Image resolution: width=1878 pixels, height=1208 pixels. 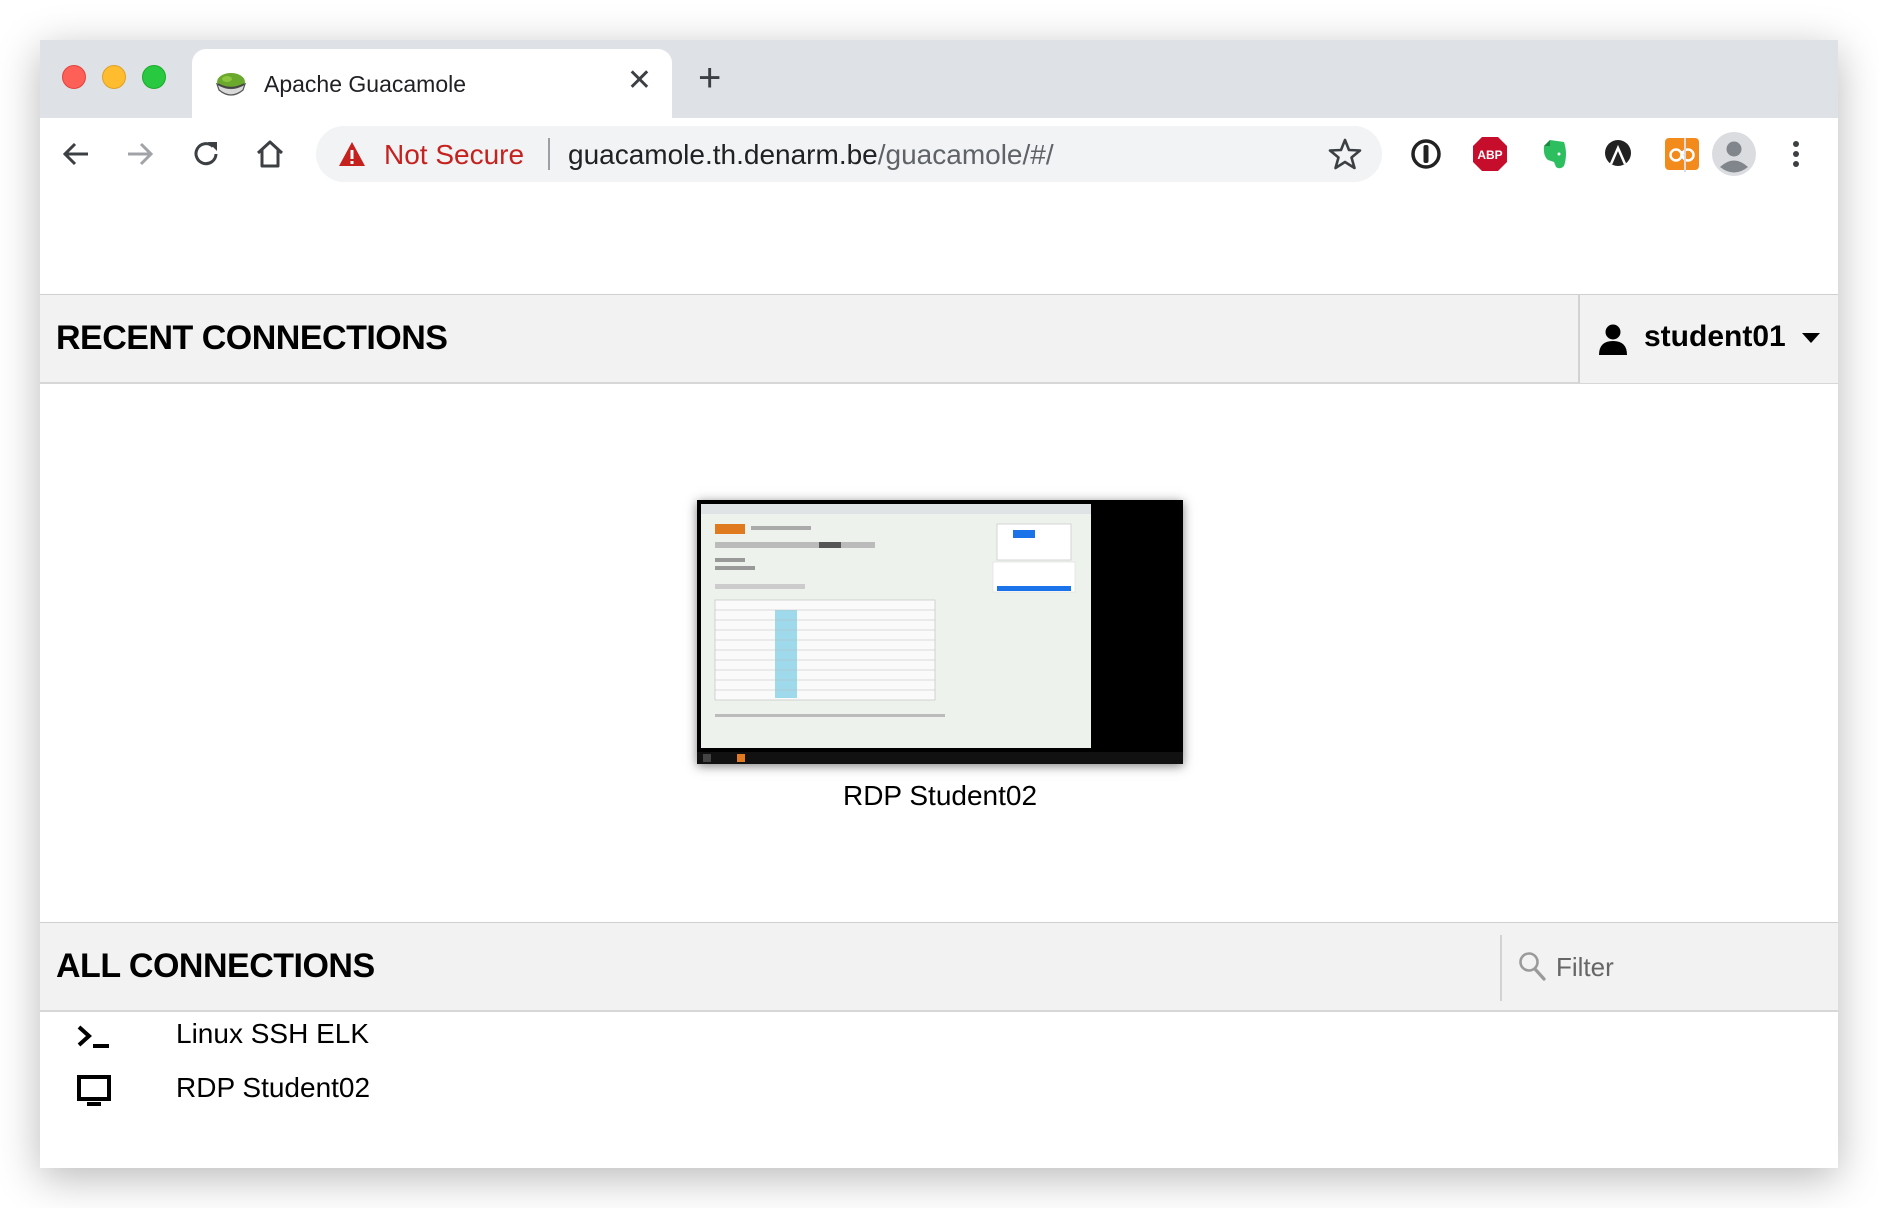 I want to click on close-tab-icon: ✕, so click(x=639, y=81).